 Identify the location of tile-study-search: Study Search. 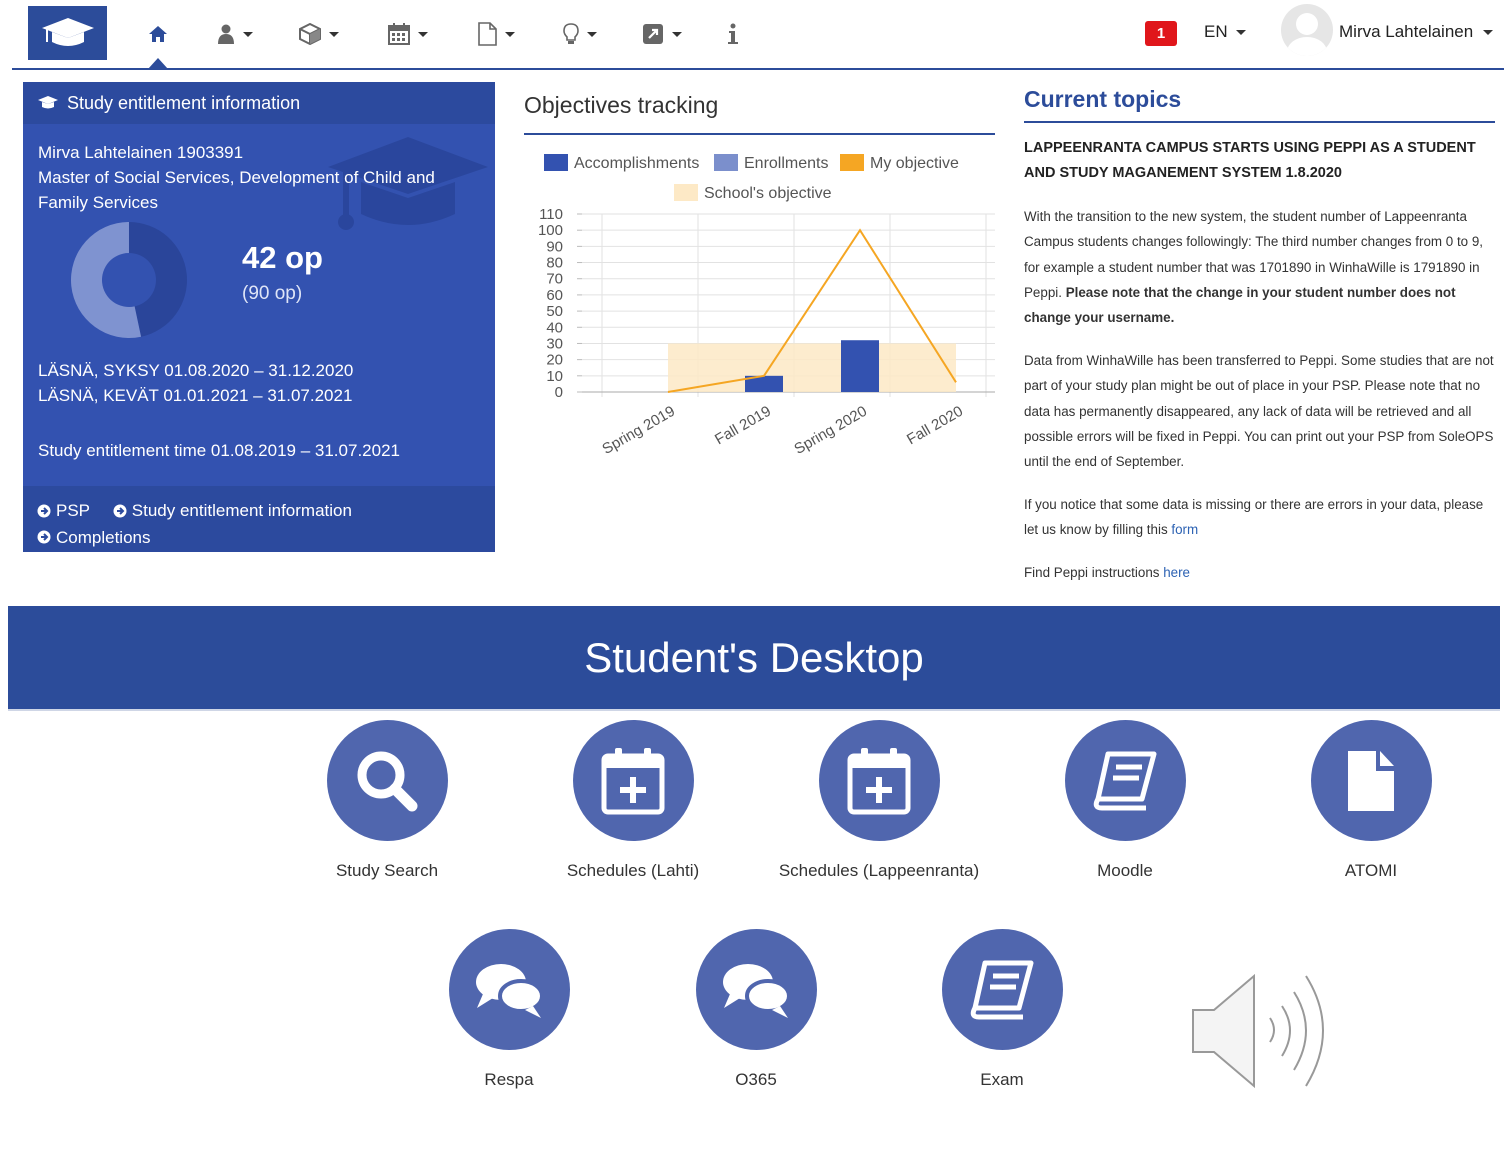
(387, 800).